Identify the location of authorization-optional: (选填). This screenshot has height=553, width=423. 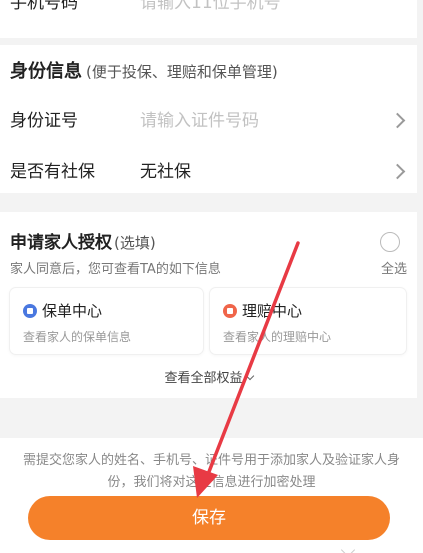
(135, 243).